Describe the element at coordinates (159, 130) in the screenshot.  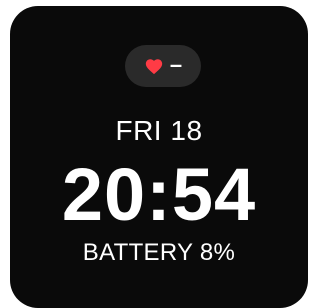
I see `date-label: FRI 18` at that location.